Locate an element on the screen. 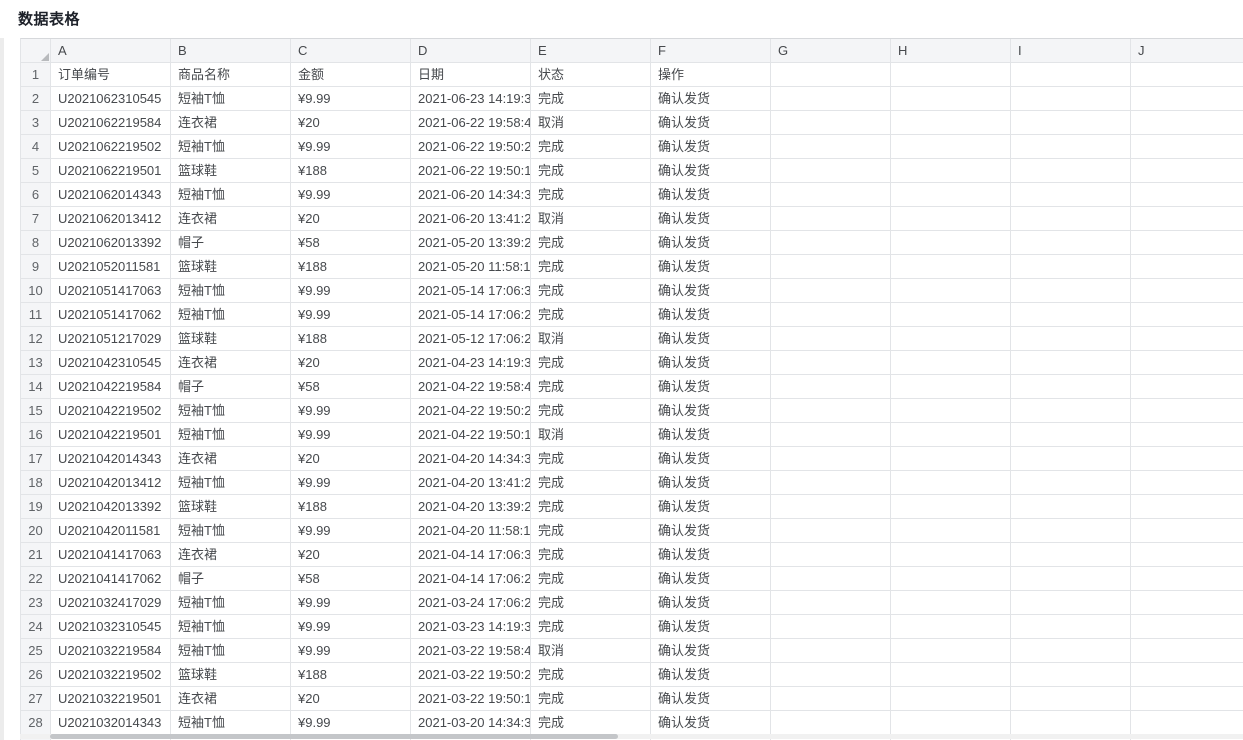 Image resolution: width=1243 pixels, height=740 pixels. row-number: 27 is located at coordinates (36, 699).